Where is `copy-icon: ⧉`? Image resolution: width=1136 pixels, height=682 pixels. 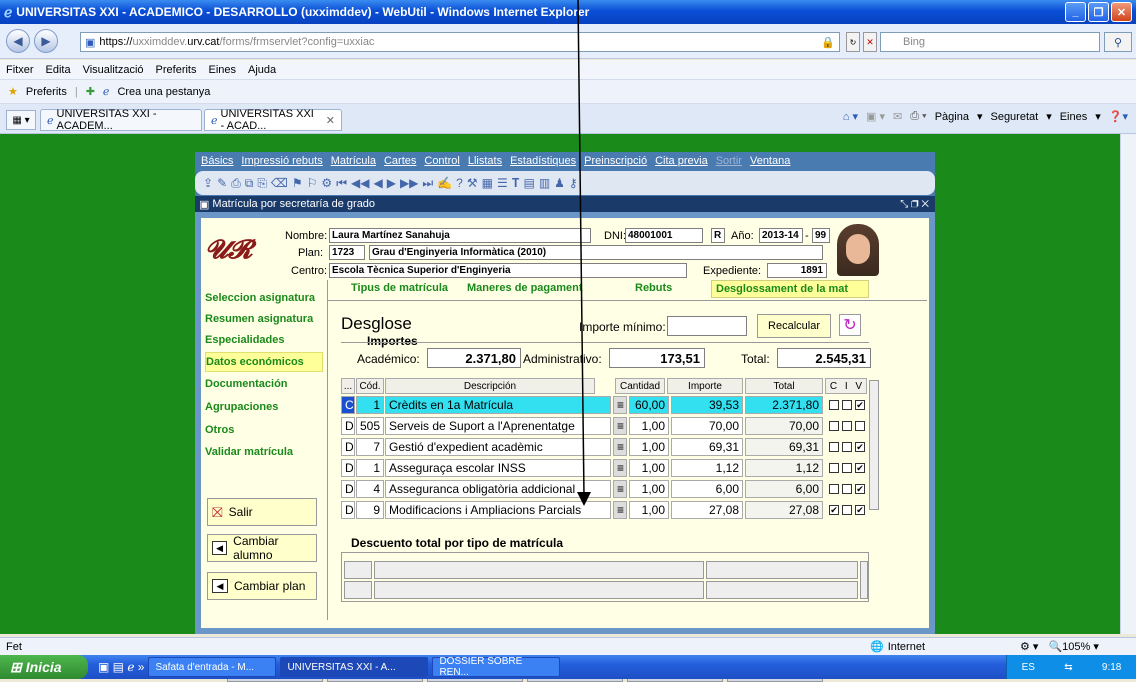
copy-icon: ⧉ is located at coordinates (249, 183).